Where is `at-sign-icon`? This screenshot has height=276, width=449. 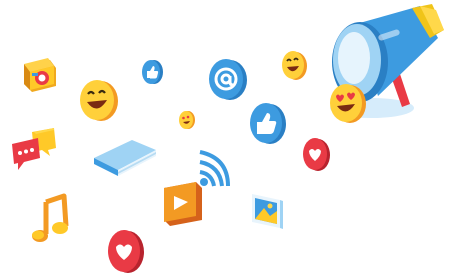
at-sign-icon is located at coordinates (227, 79).